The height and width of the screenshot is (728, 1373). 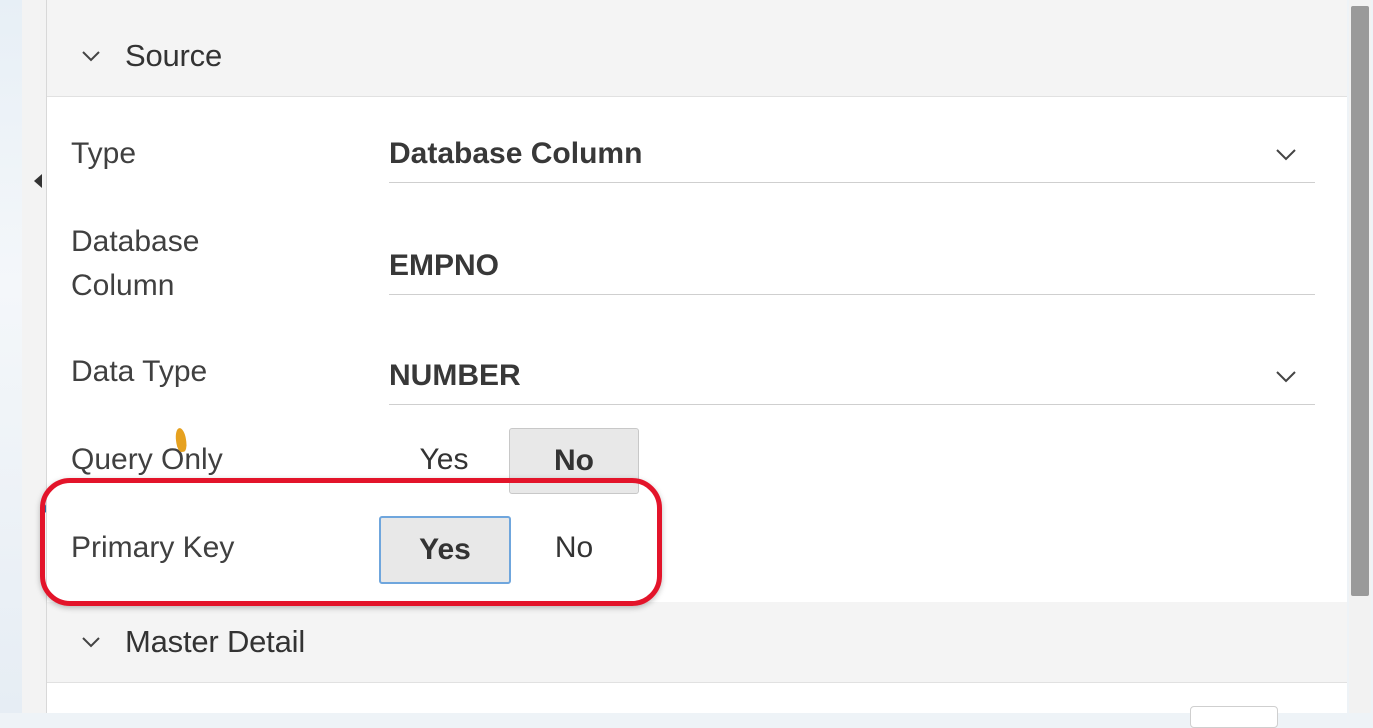 What do you see at coordinates (104, 153) in the screenshot?
I see `type-label: Type` at bounding box center [104, 153].